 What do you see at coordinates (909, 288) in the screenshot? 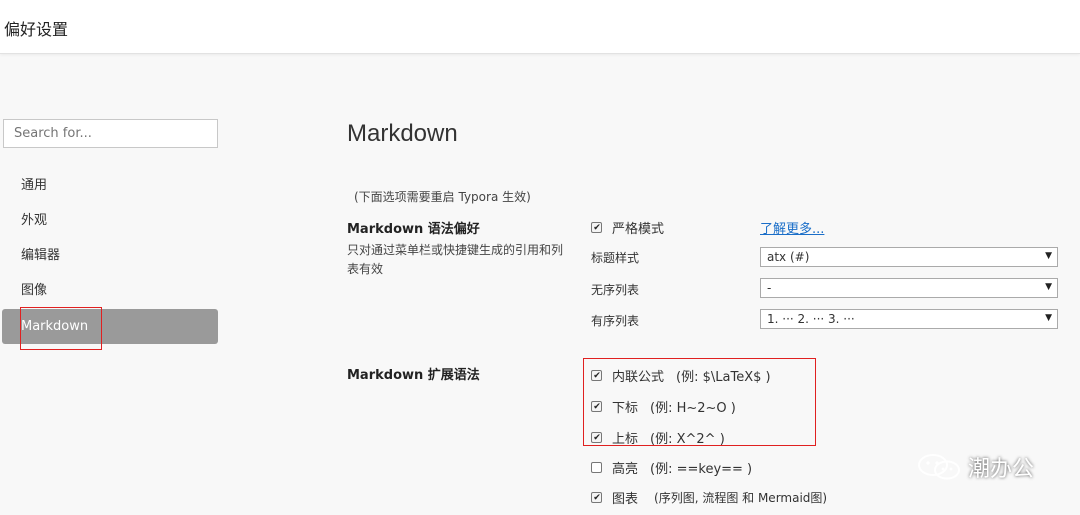
I see `unordered-list-select: - ▼` at bounding box center [909, 288].